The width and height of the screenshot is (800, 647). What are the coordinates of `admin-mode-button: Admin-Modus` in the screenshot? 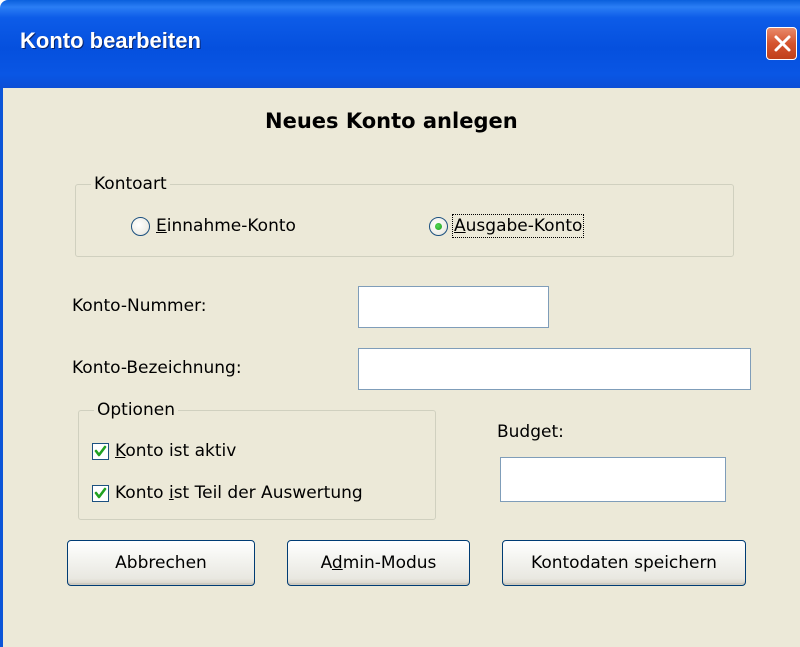 It's located at (378, 563).